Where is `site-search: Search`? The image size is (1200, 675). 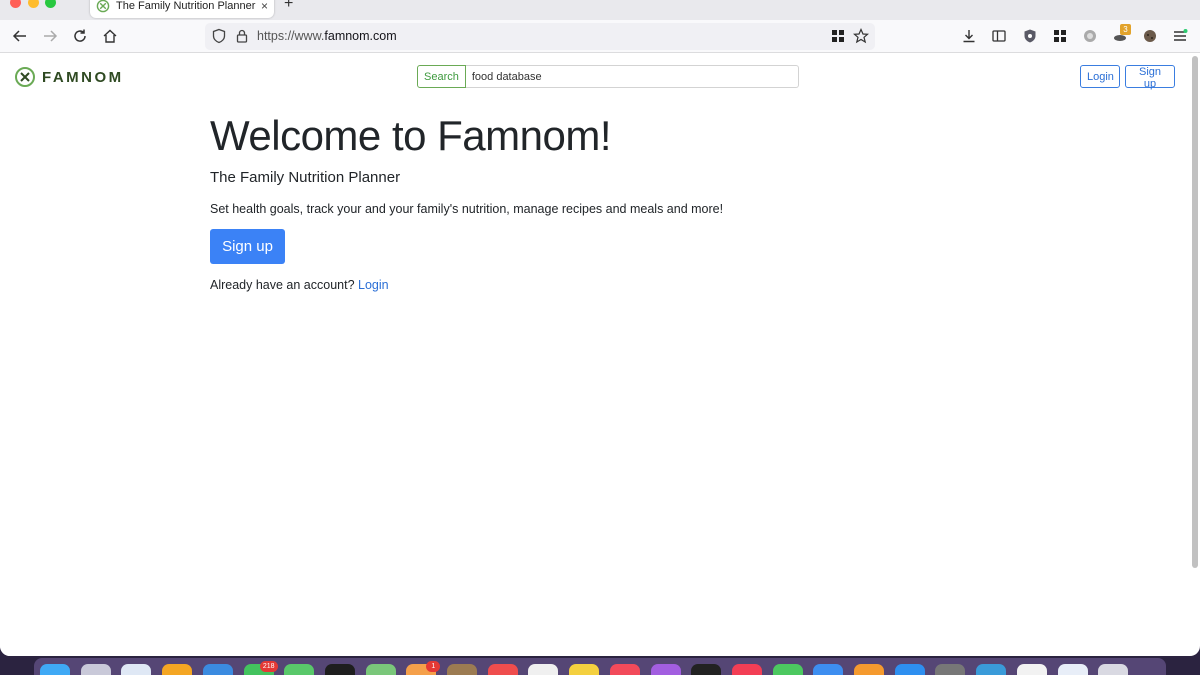 site-search: Search is located at coordinates (608, 76).